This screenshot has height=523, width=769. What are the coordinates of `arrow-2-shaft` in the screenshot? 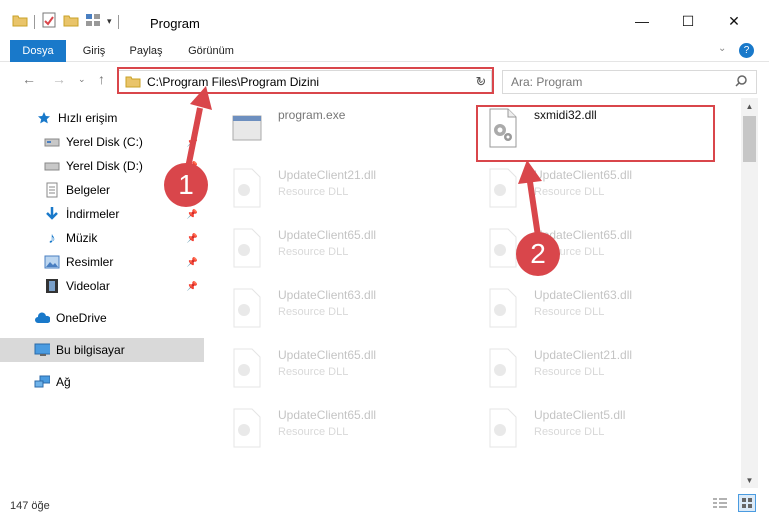 It's located at (534, 209).